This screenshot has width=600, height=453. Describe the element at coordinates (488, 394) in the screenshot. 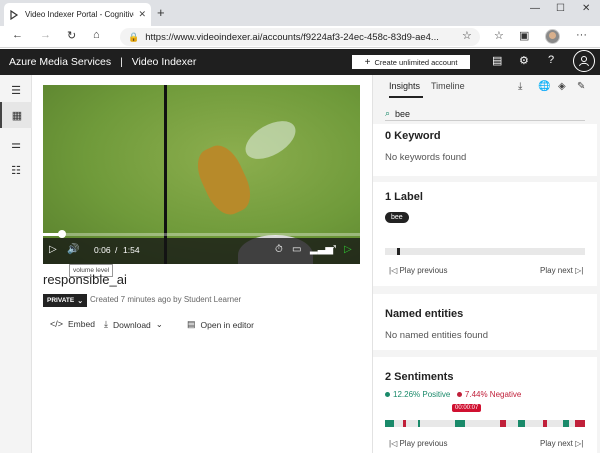

I see `negative-sentiment: 7.44% Negative` at that location.